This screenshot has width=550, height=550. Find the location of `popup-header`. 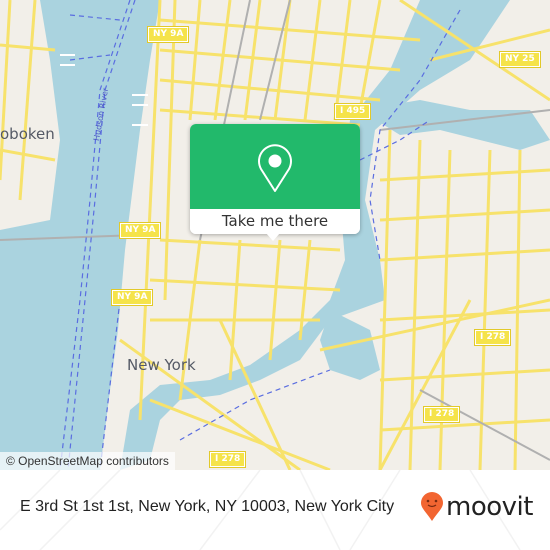

popup-header is located at coordinates (275, 166).